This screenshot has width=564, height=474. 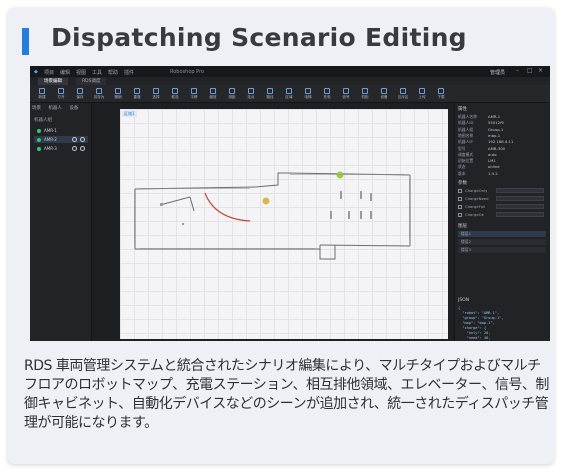 I want to click on map-walls, so click(x=272, y=216).